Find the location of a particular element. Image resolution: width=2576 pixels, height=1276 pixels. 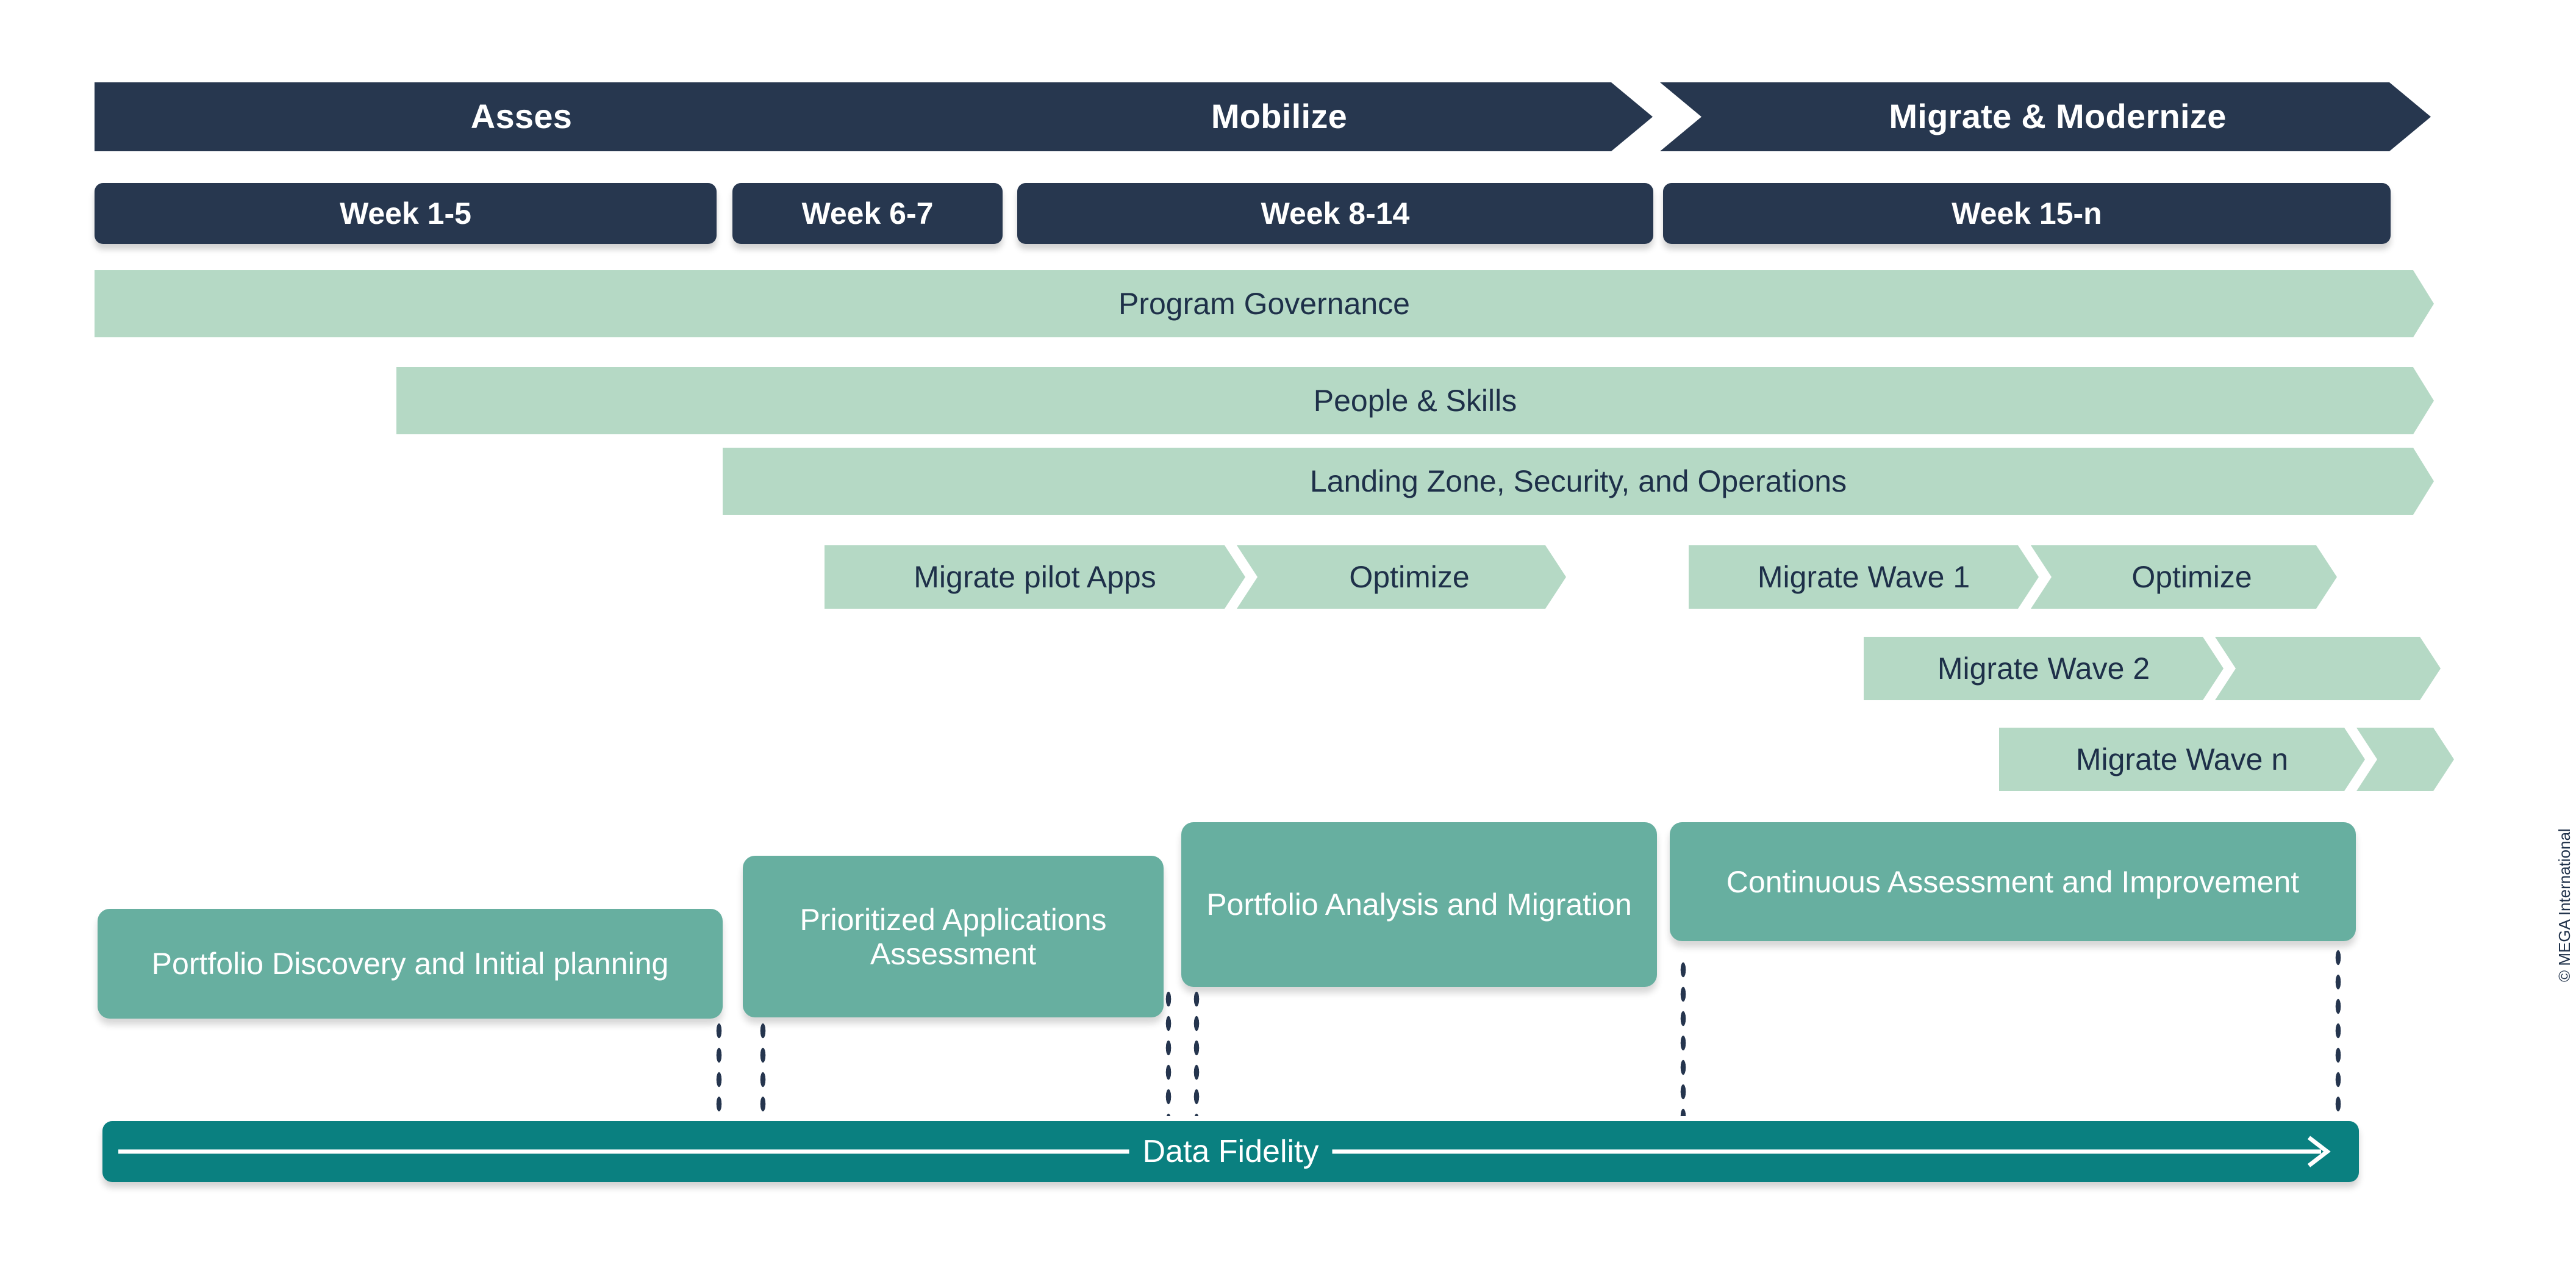

deliverable-label: Portfolio Discovery and Initial planning is located at coordinates (410, 964).